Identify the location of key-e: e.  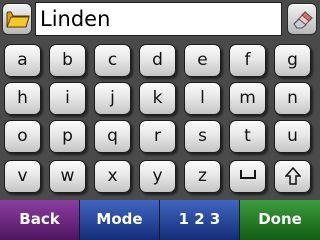
(202, 60).